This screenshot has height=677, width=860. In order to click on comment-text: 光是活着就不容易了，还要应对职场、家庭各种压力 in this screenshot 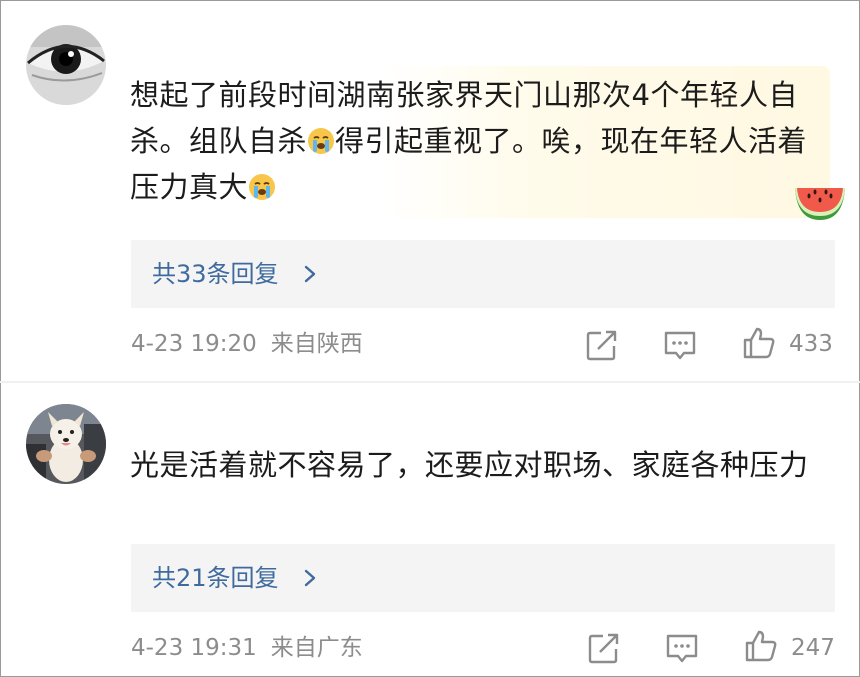, I will do `click(469, 465)`.